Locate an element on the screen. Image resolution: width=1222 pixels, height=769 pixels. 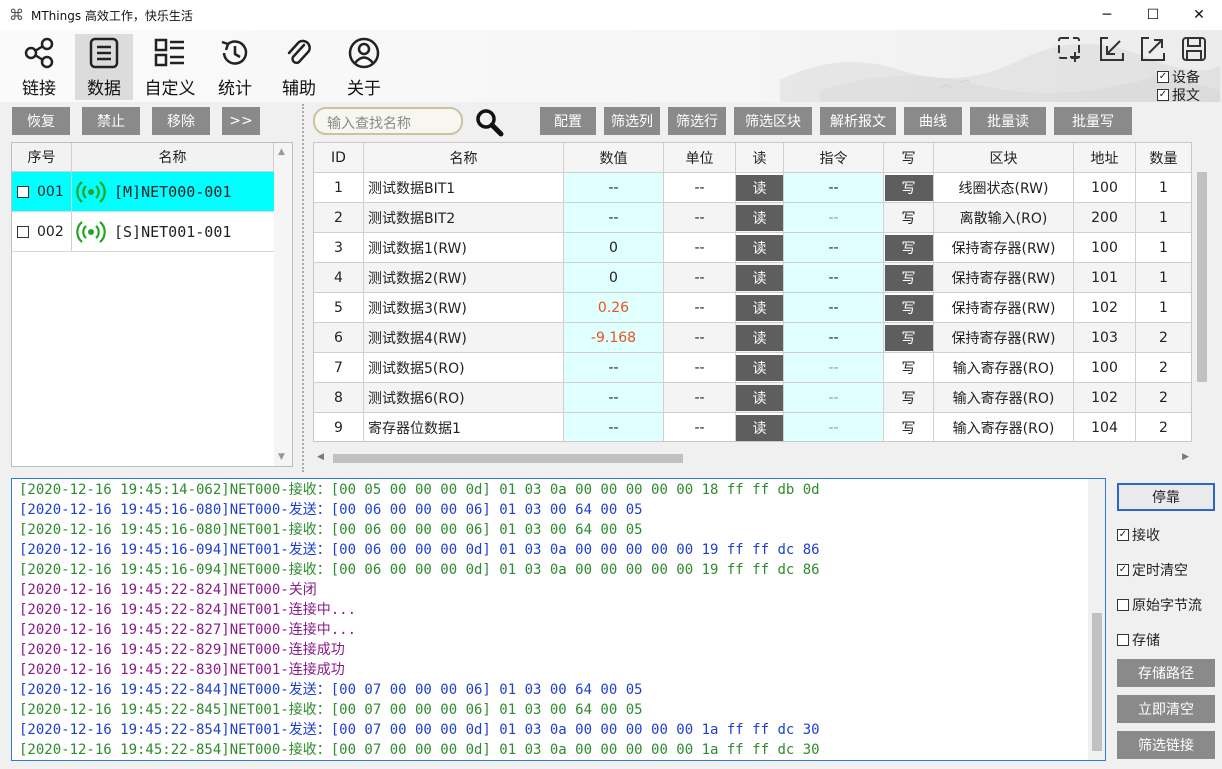
column-header-qty: 数量 is located at coordinates (1163, 158).